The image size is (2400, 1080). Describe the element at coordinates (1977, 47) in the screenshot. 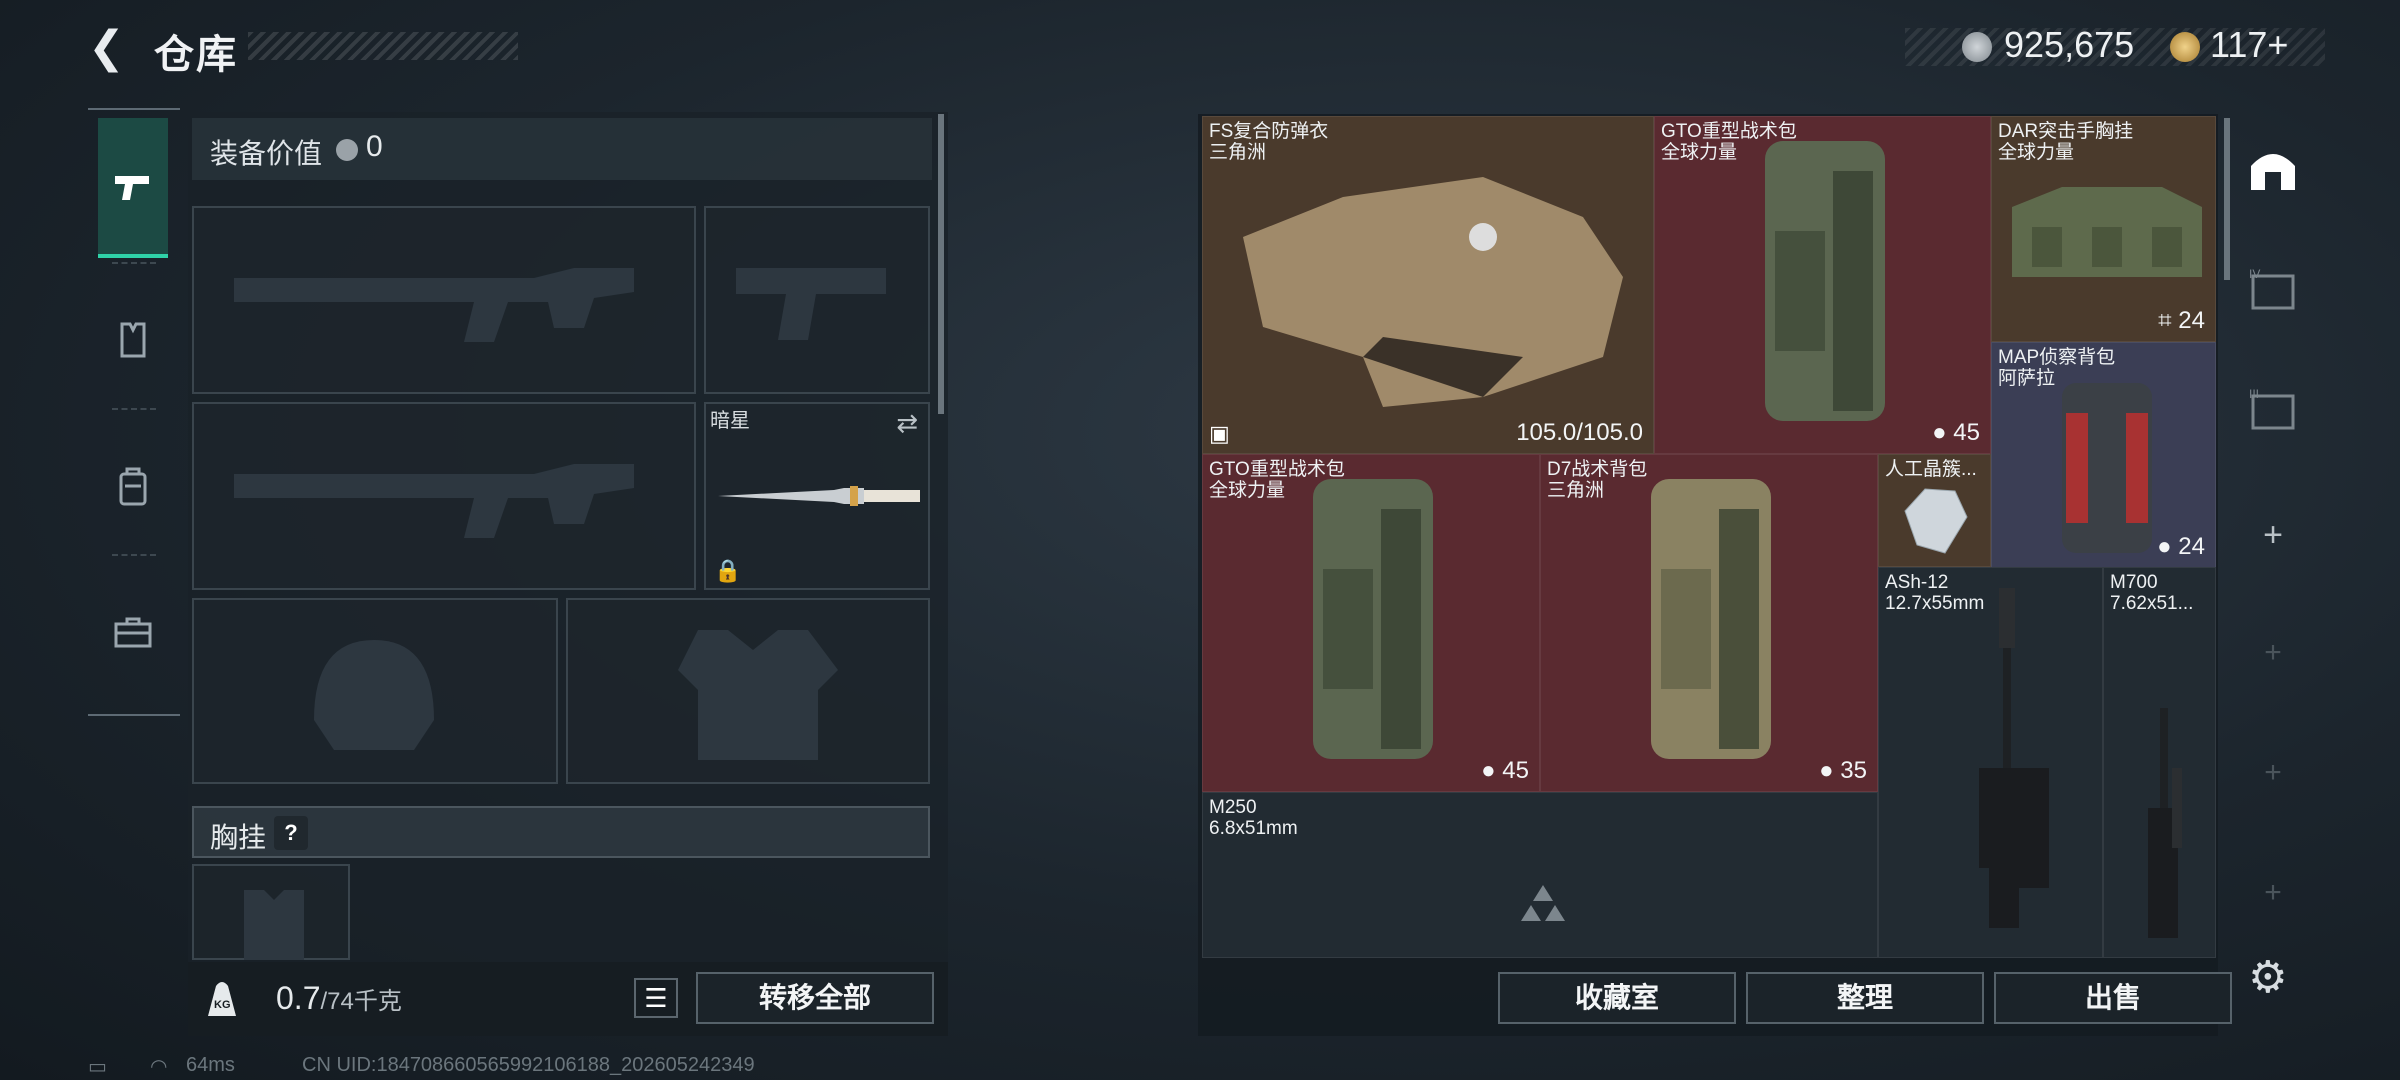

I see `silver-coin-icon` at that location.